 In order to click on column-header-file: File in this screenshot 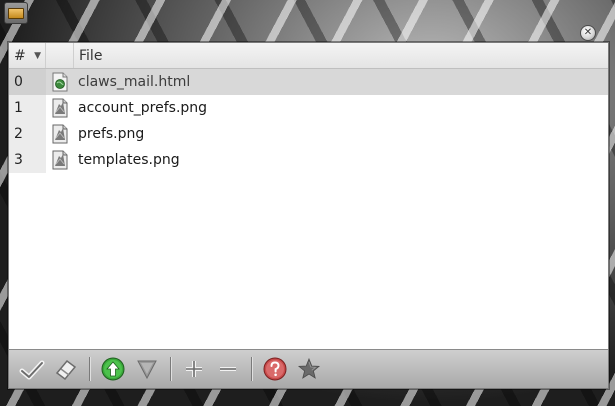, I will do `click(341, 55)`.